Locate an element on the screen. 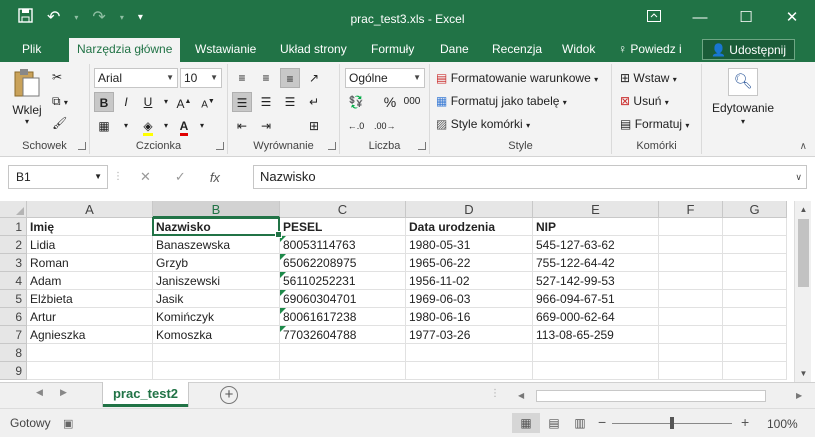 Image resolution: width=815 pixels, height=437 pixels. format-cells-button: ▤ Formatuj ▾ is located at coordinates (654, 125).